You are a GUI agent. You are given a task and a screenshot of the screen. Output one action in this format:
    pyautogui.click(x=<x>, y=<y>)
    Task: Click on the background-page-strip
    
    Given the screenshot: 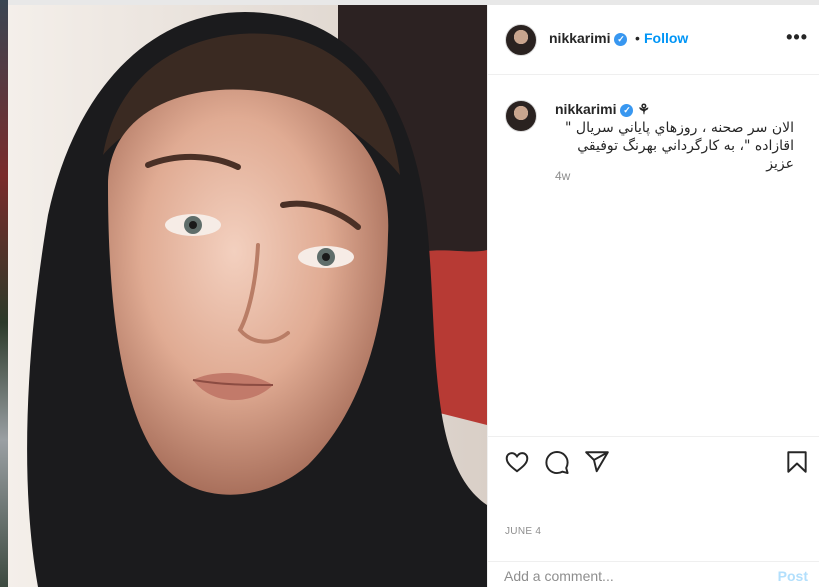 What is the action you would take?
    pyautogui.click(x=4, y=293)
    